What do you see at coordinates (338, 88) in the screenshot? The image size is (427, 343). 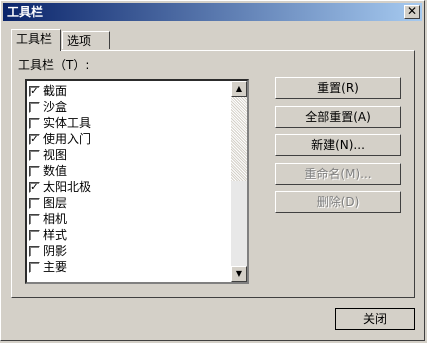 I see `reset-button: 重置(R)` at bounding box center [338, 88].